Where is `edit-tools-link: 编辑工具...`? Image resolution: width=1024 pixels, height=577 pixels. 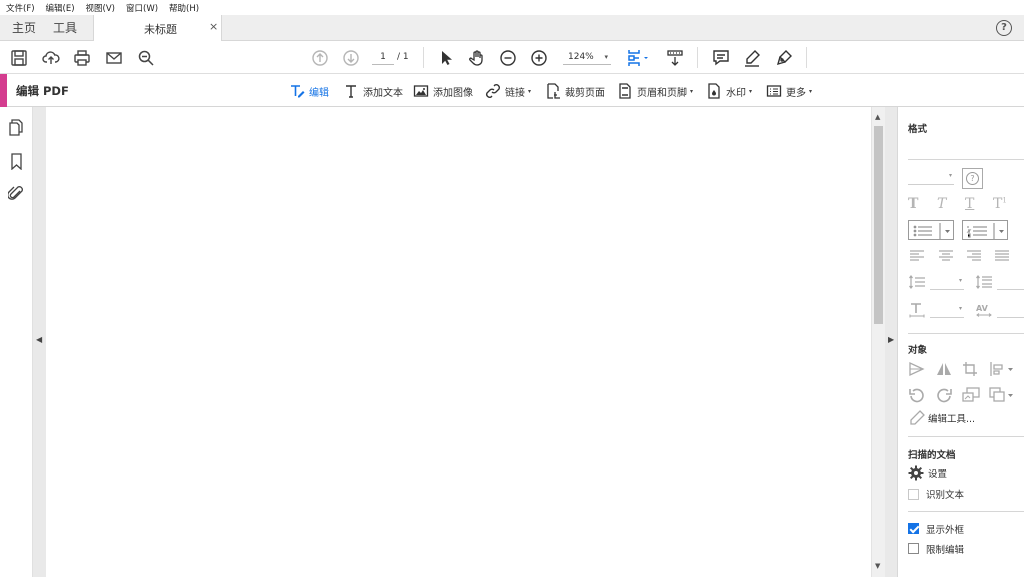 edit-tools-link: 编辑工具... is located at coordinates (951, 418).